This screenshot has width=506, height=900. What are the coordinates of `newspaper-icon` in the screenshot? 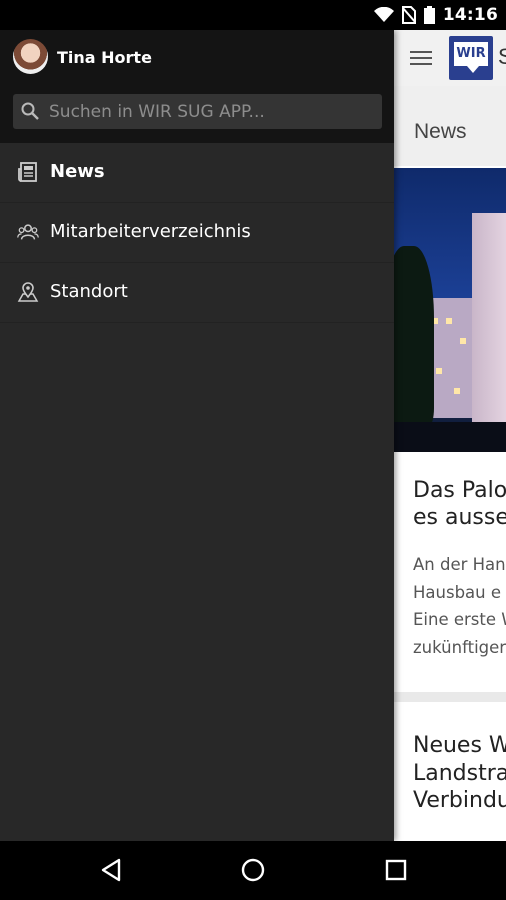 It's located at (27, 172).